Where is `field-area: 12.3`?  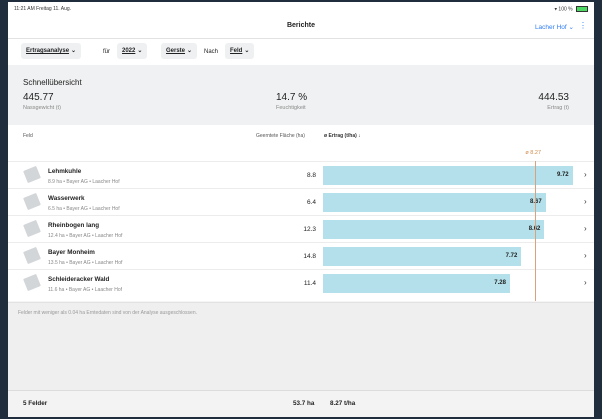
field-area: 12.3 is located at coordinates (309, 229).